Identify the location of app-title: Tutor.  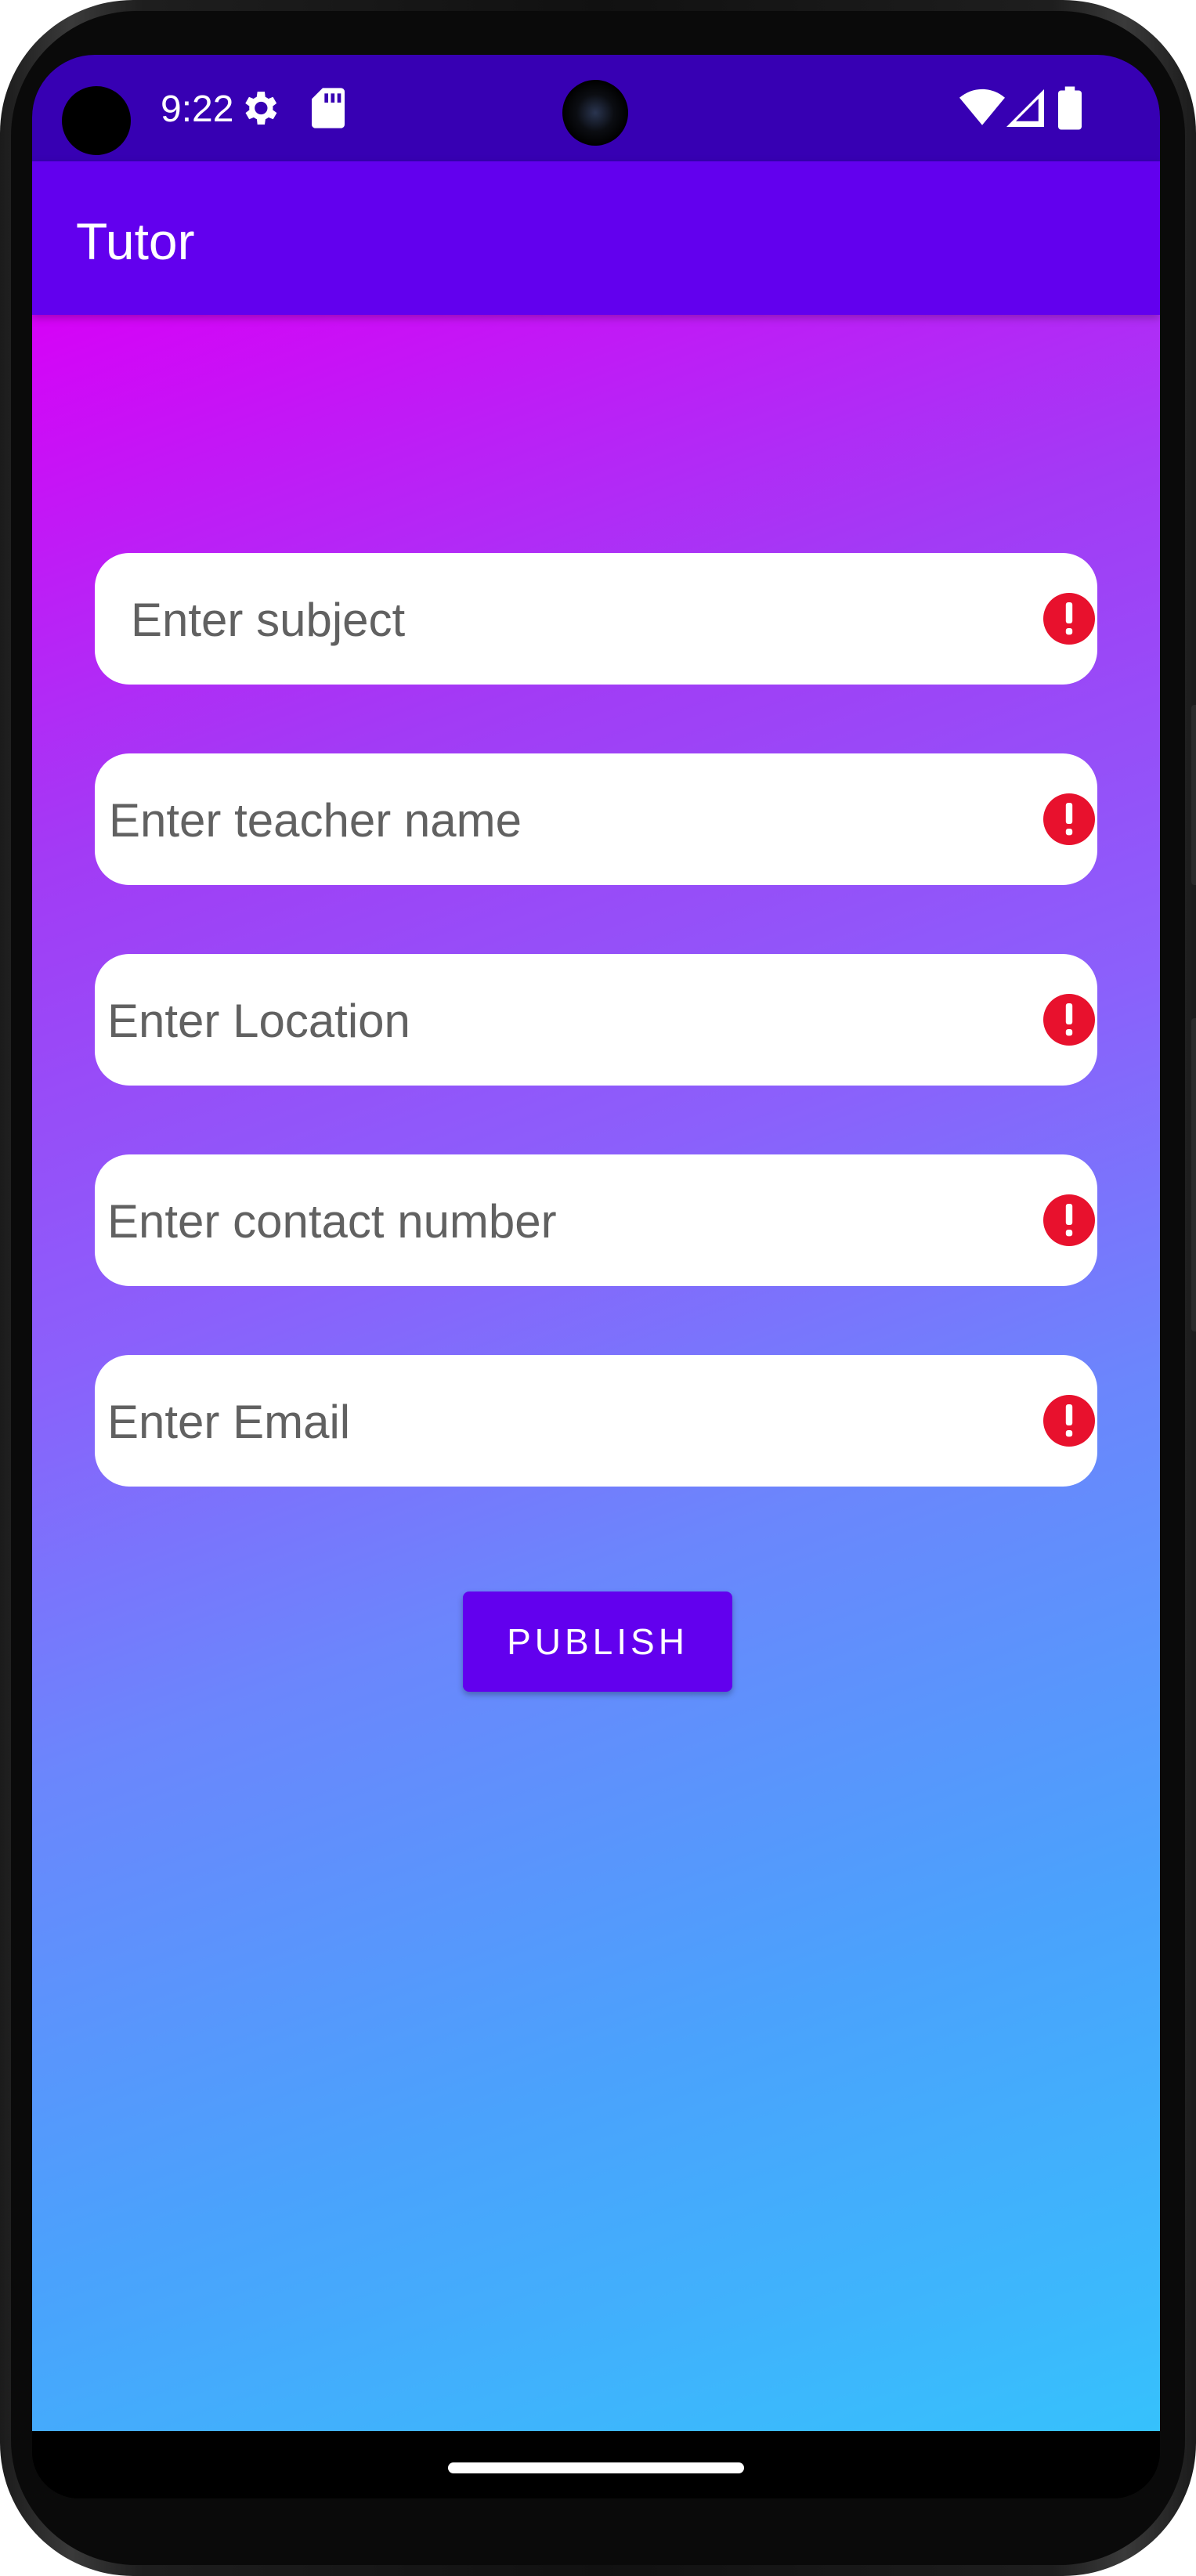
(135, 241).